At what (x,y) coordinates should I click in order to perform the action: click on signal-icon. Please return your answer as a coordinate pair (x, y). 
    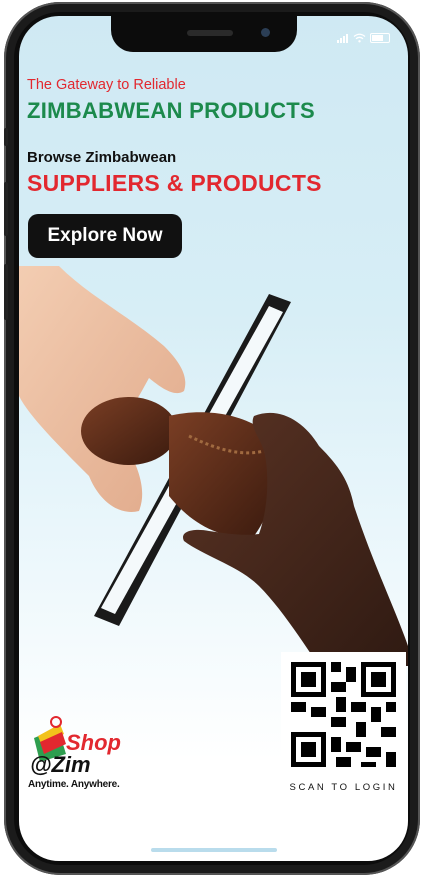
    Looking at the image, I should click on (342, 38).